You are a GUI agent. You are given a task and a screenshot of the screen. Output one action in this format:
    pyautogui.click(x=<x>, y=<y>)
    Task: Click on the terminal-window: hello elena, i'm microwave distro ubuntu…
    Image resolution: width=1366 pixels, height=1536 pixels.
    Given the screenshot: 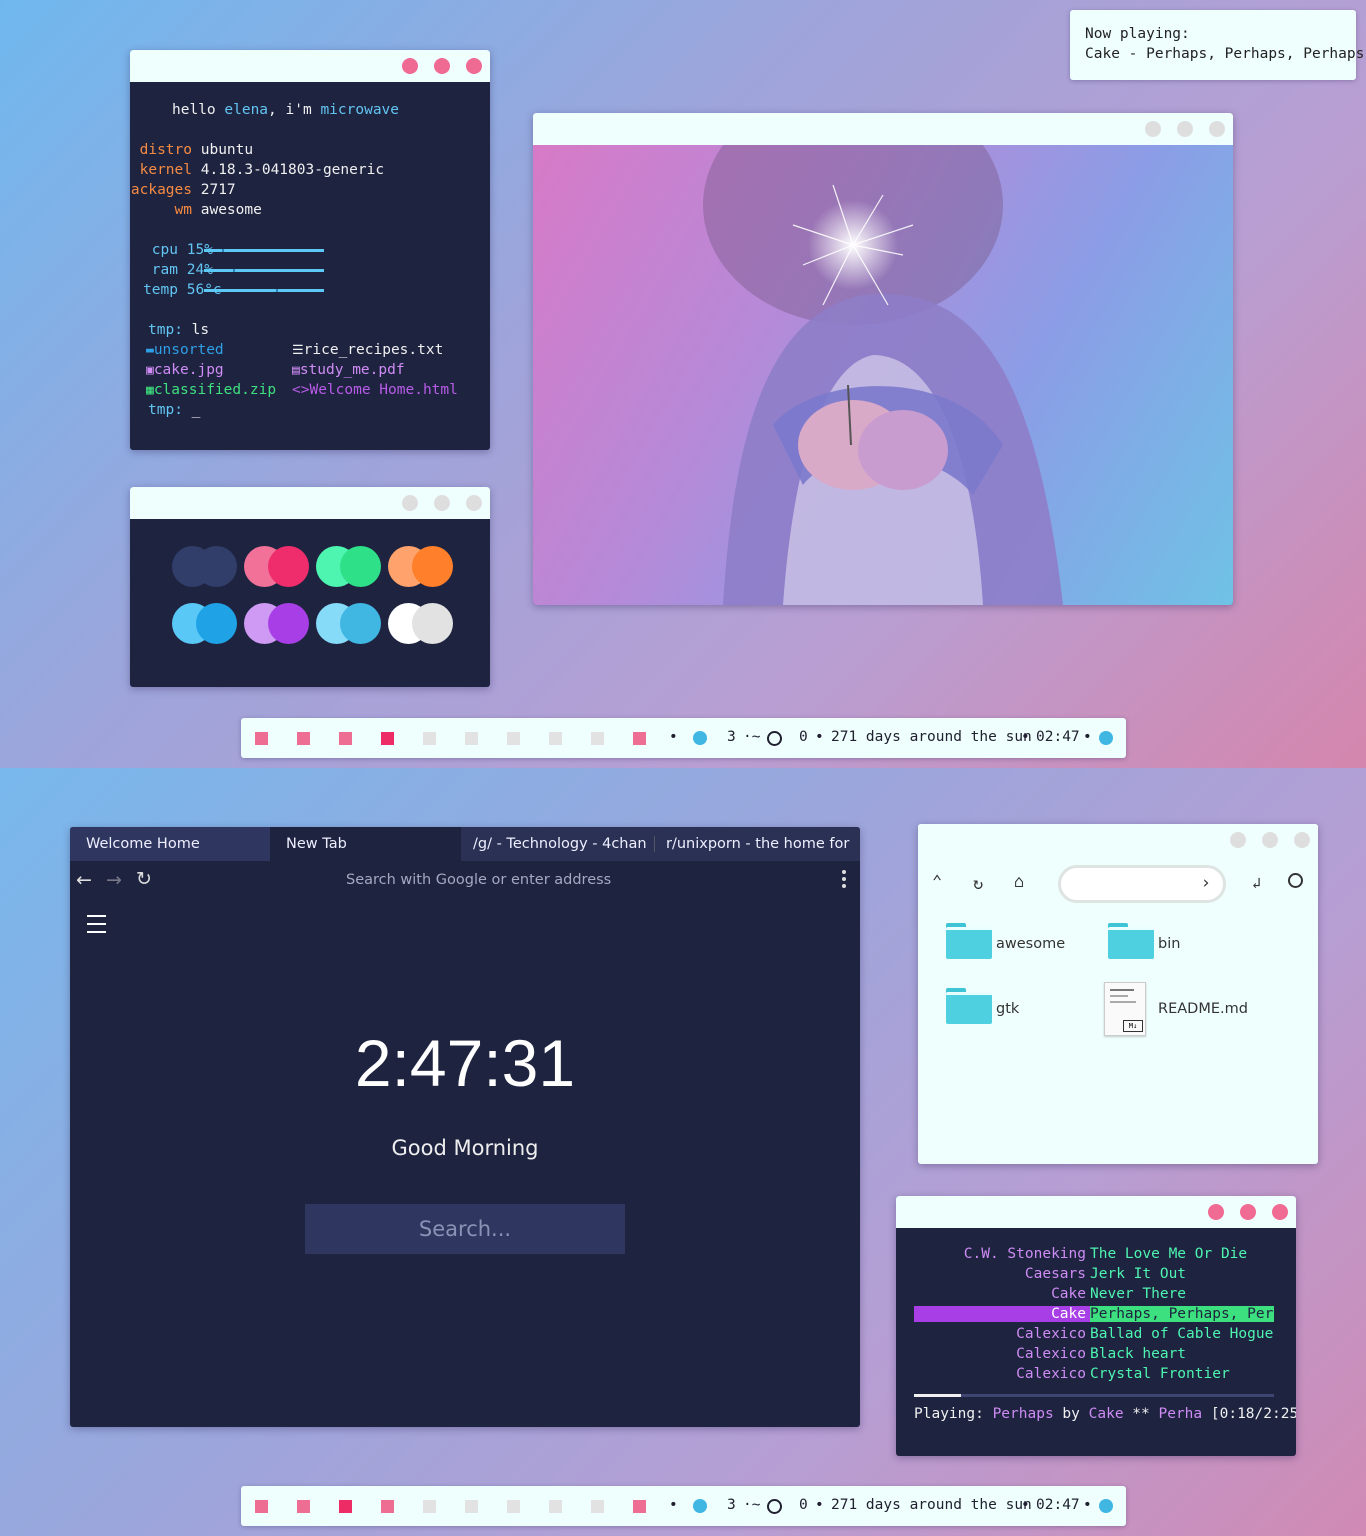 What is the action you would take?
    pyautogui.click(x=310, y=250)
    